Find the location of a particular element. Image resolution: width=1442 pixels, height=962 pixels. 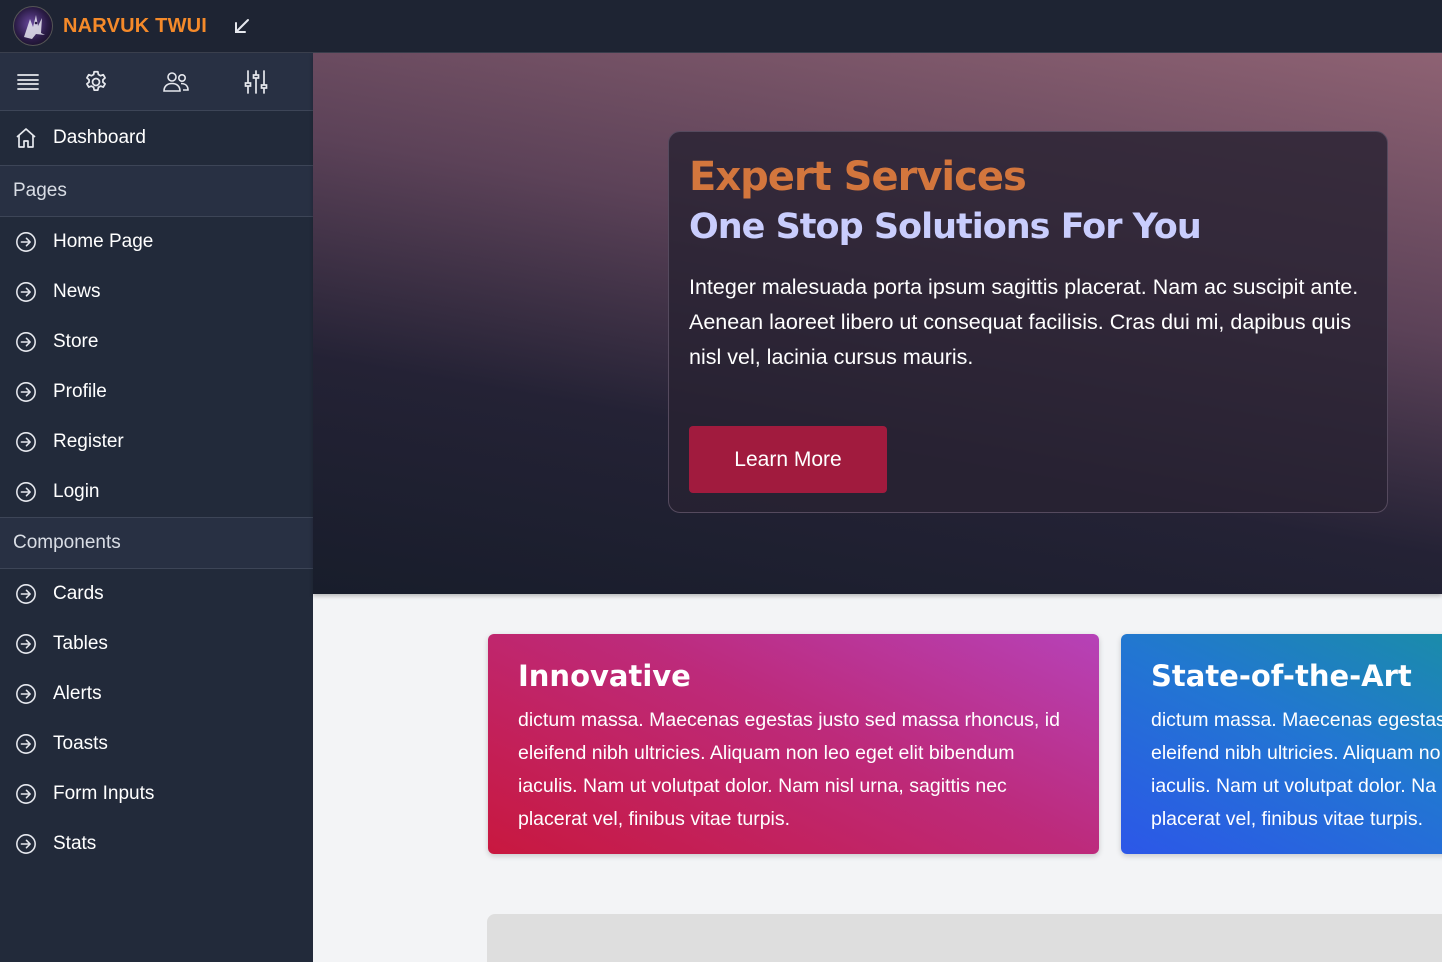

sidebar-toolbar is located at coordinates (156, 82).